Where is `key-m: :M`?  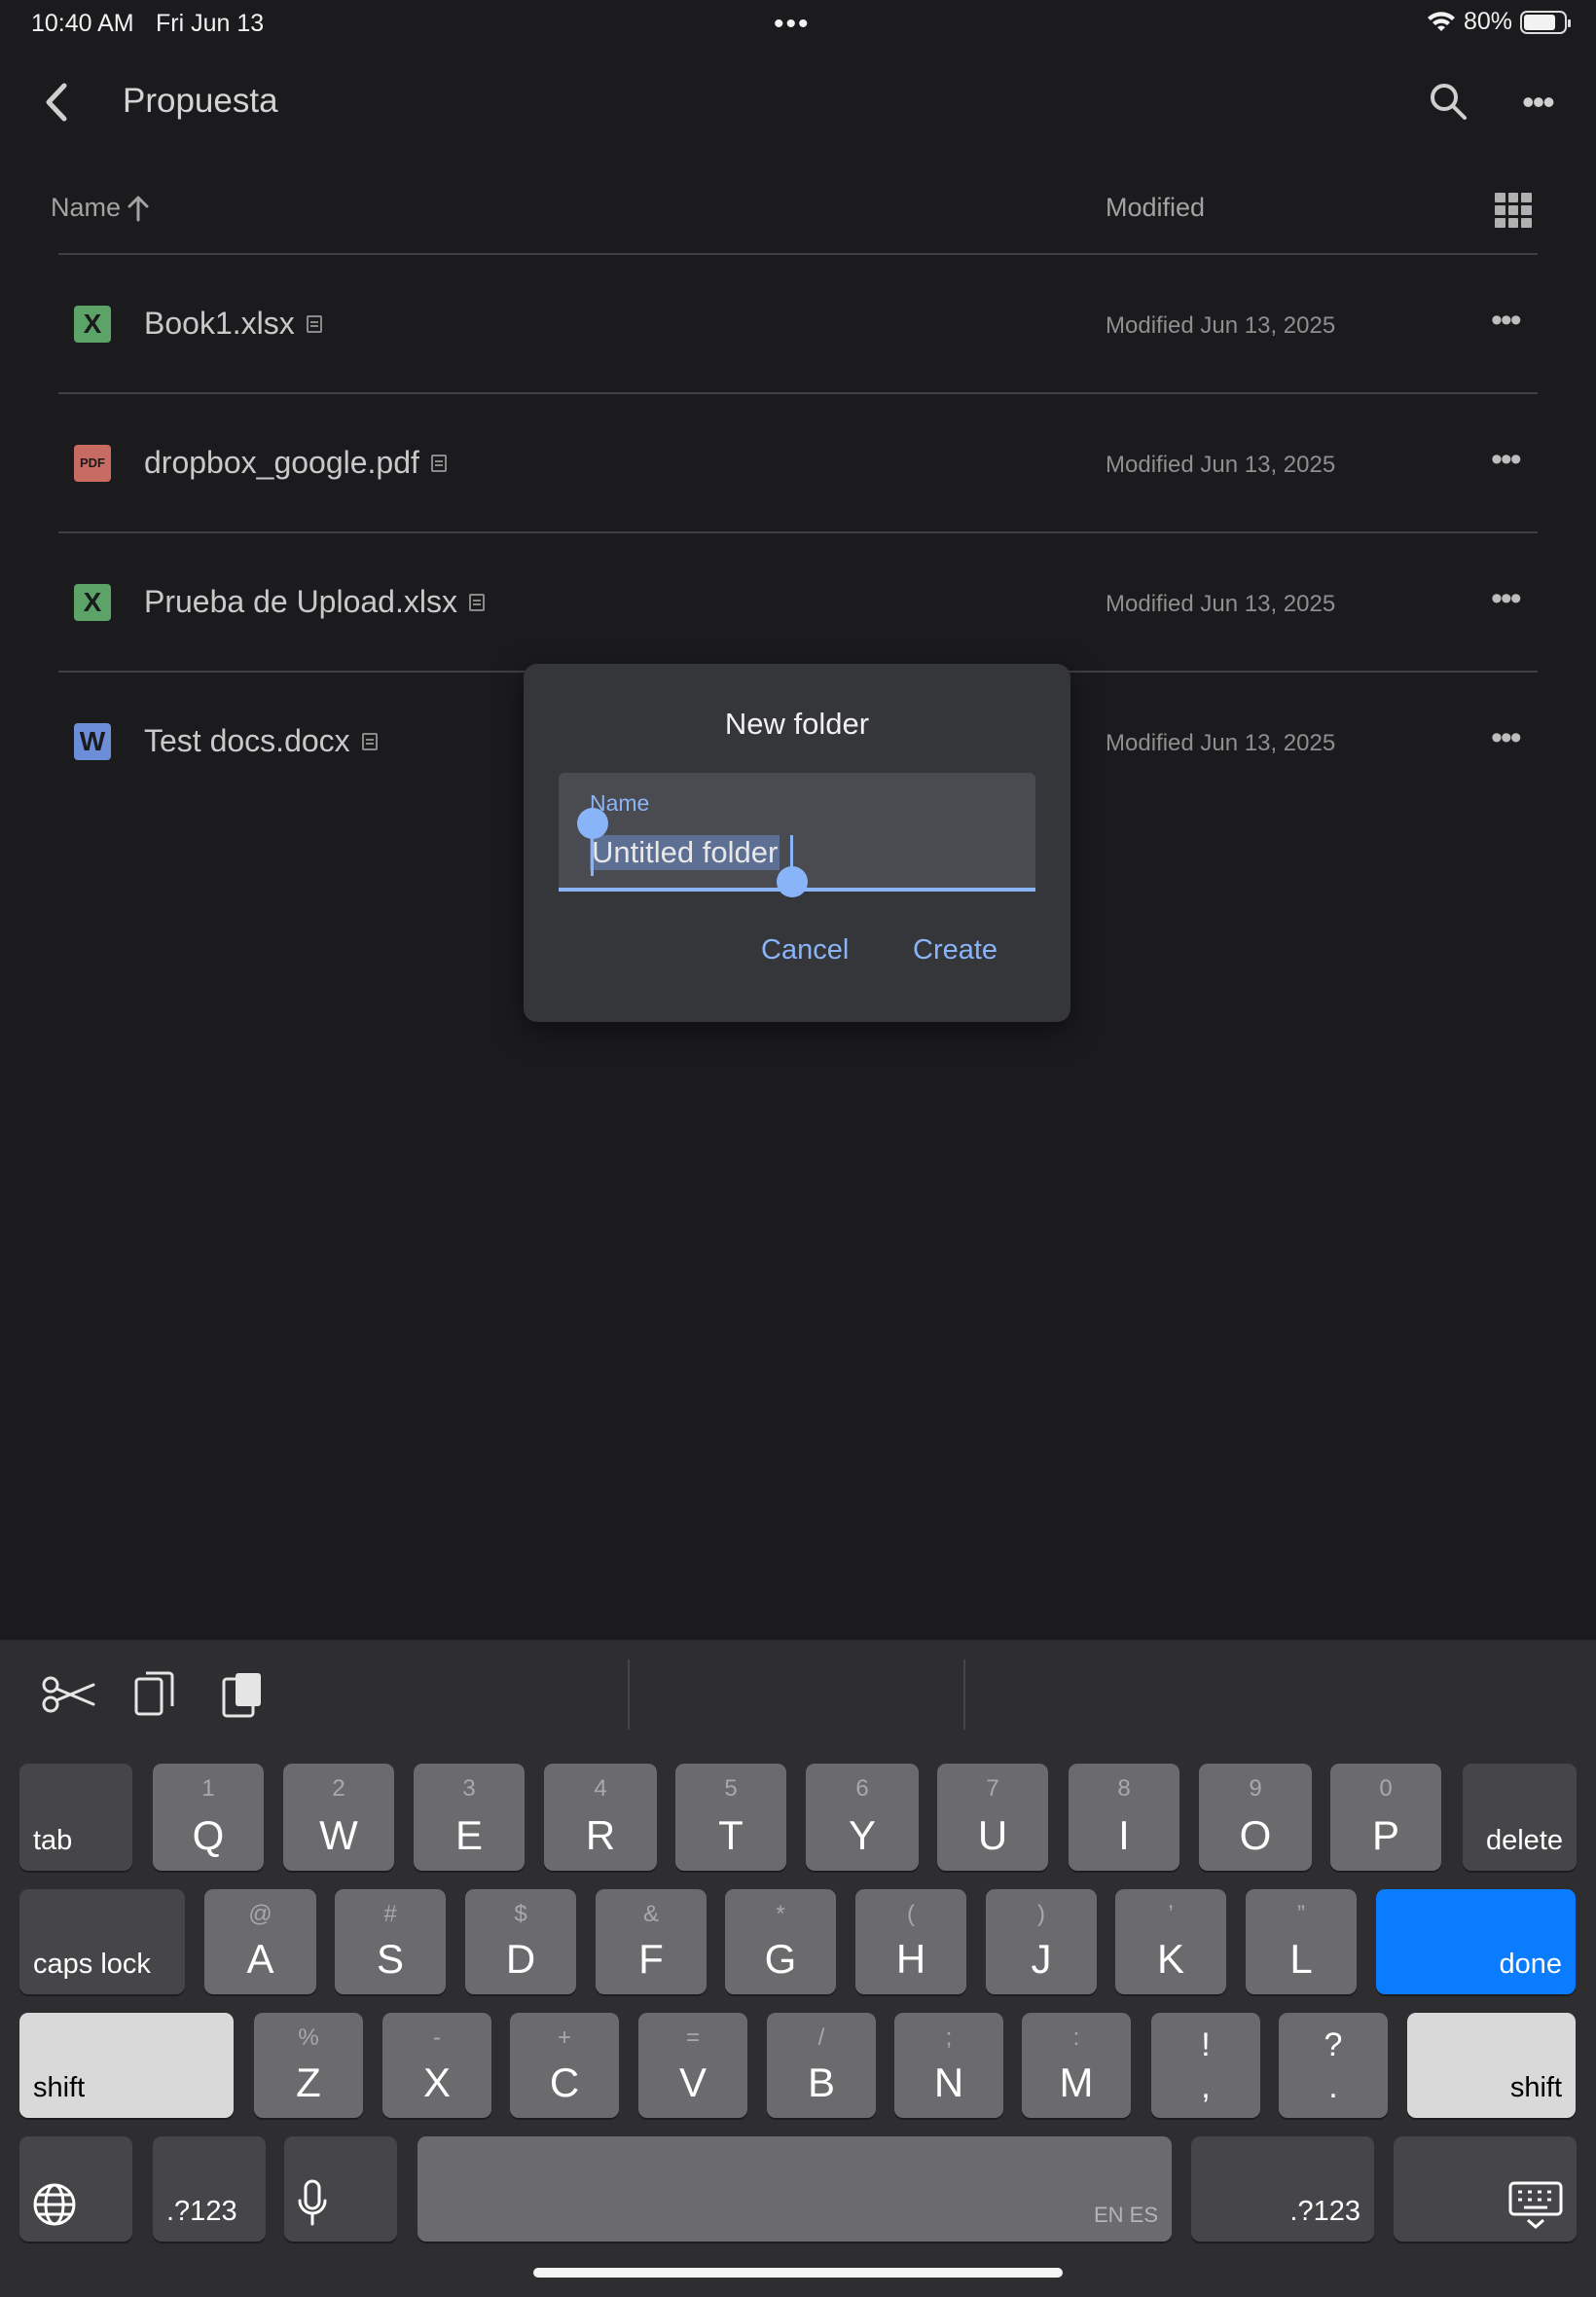
key-m: :M is located at coordinates (1076, 2065).